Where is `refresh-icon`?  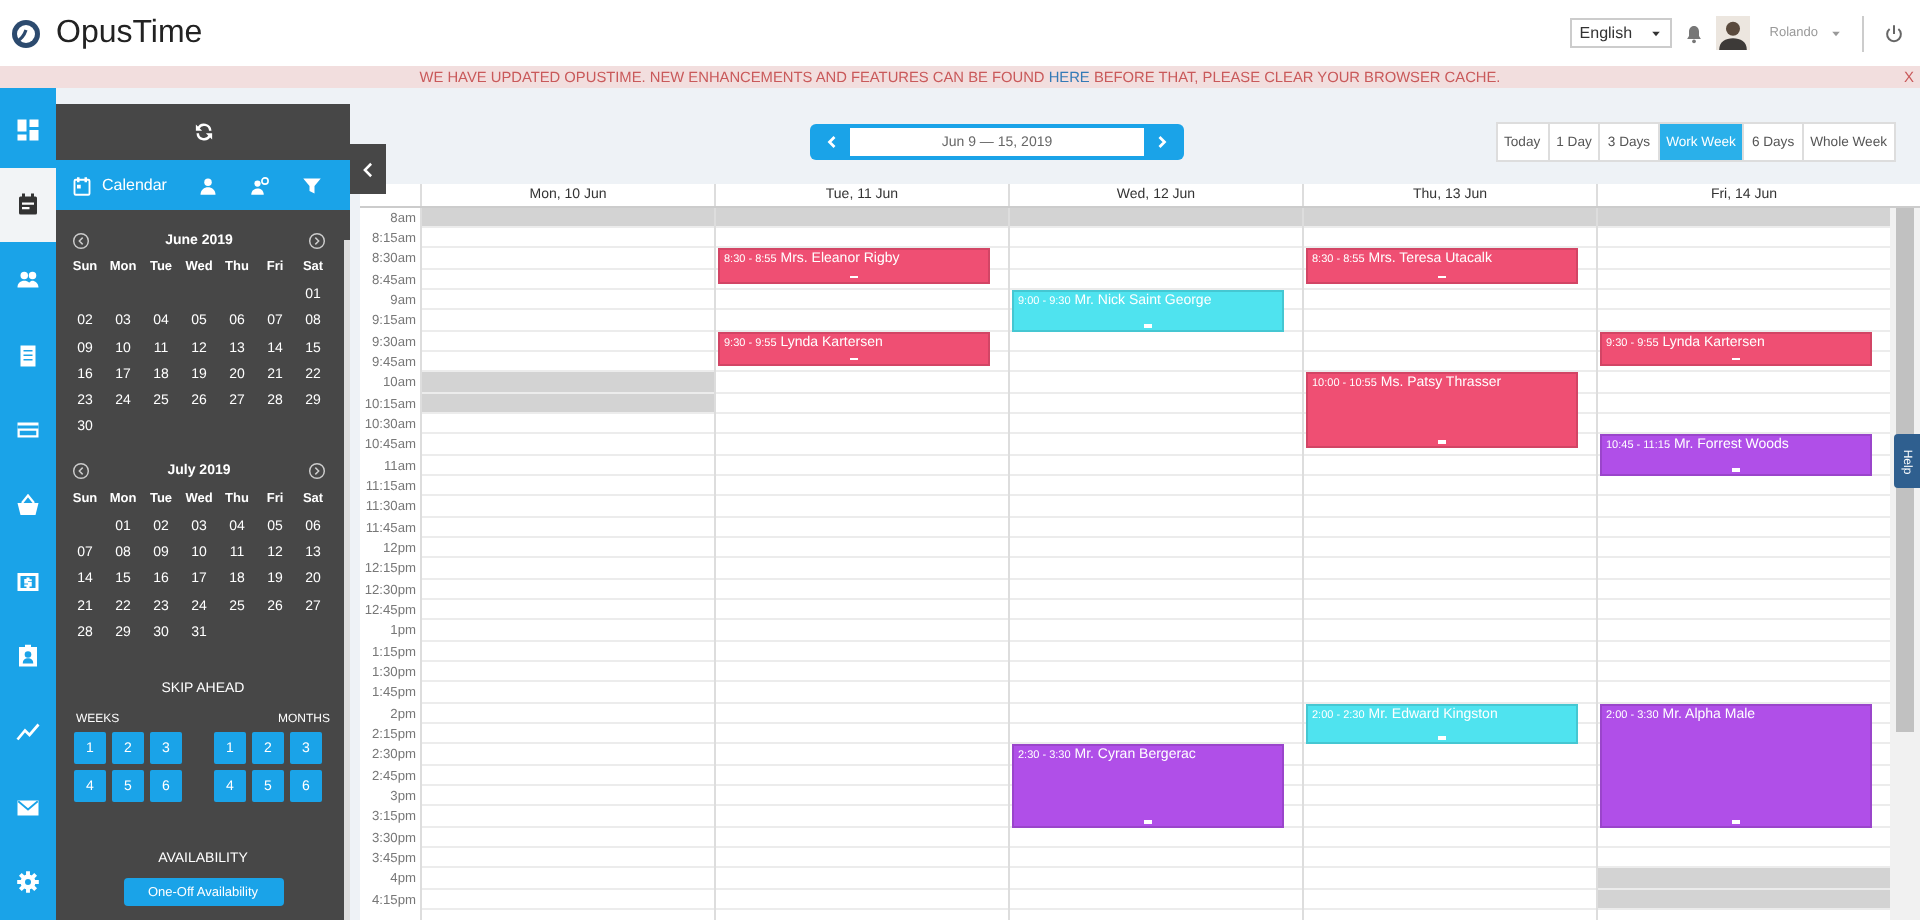 refresh-icon is located at coordinates (203, 132).